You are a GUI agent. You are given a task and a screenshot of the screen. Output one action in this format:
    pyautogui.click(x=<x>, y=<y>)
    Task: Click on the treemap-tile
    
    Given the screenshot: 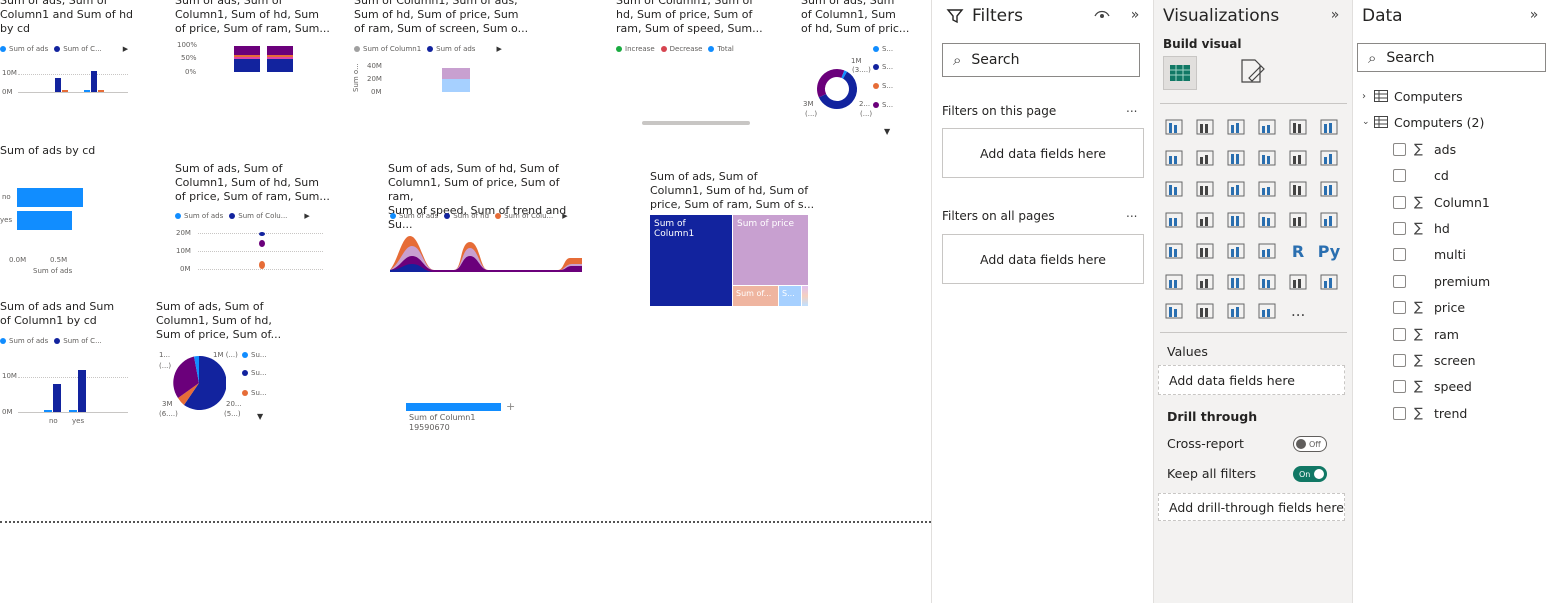 What is the action you would take?
    pyautogui.click(x=805, y=296)
    